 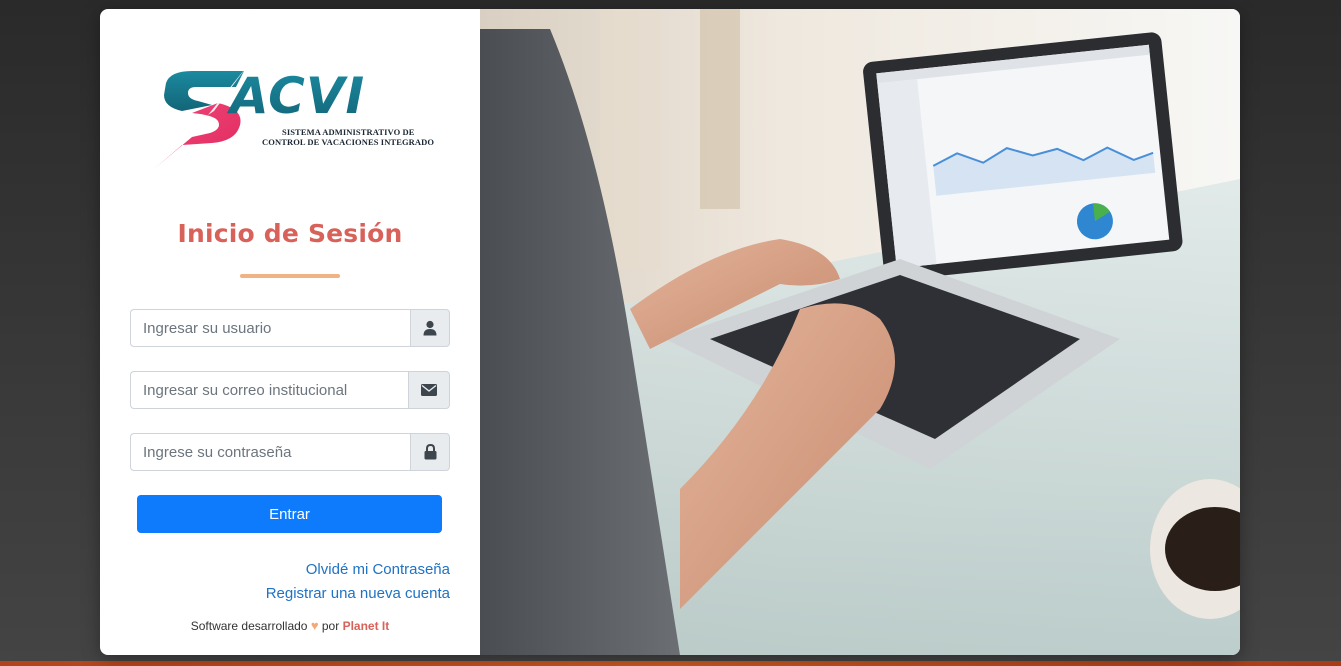 What do you see at coordinates (270, 328) in the screenshot?
I see `username-input` at bounding box center [270, 328].